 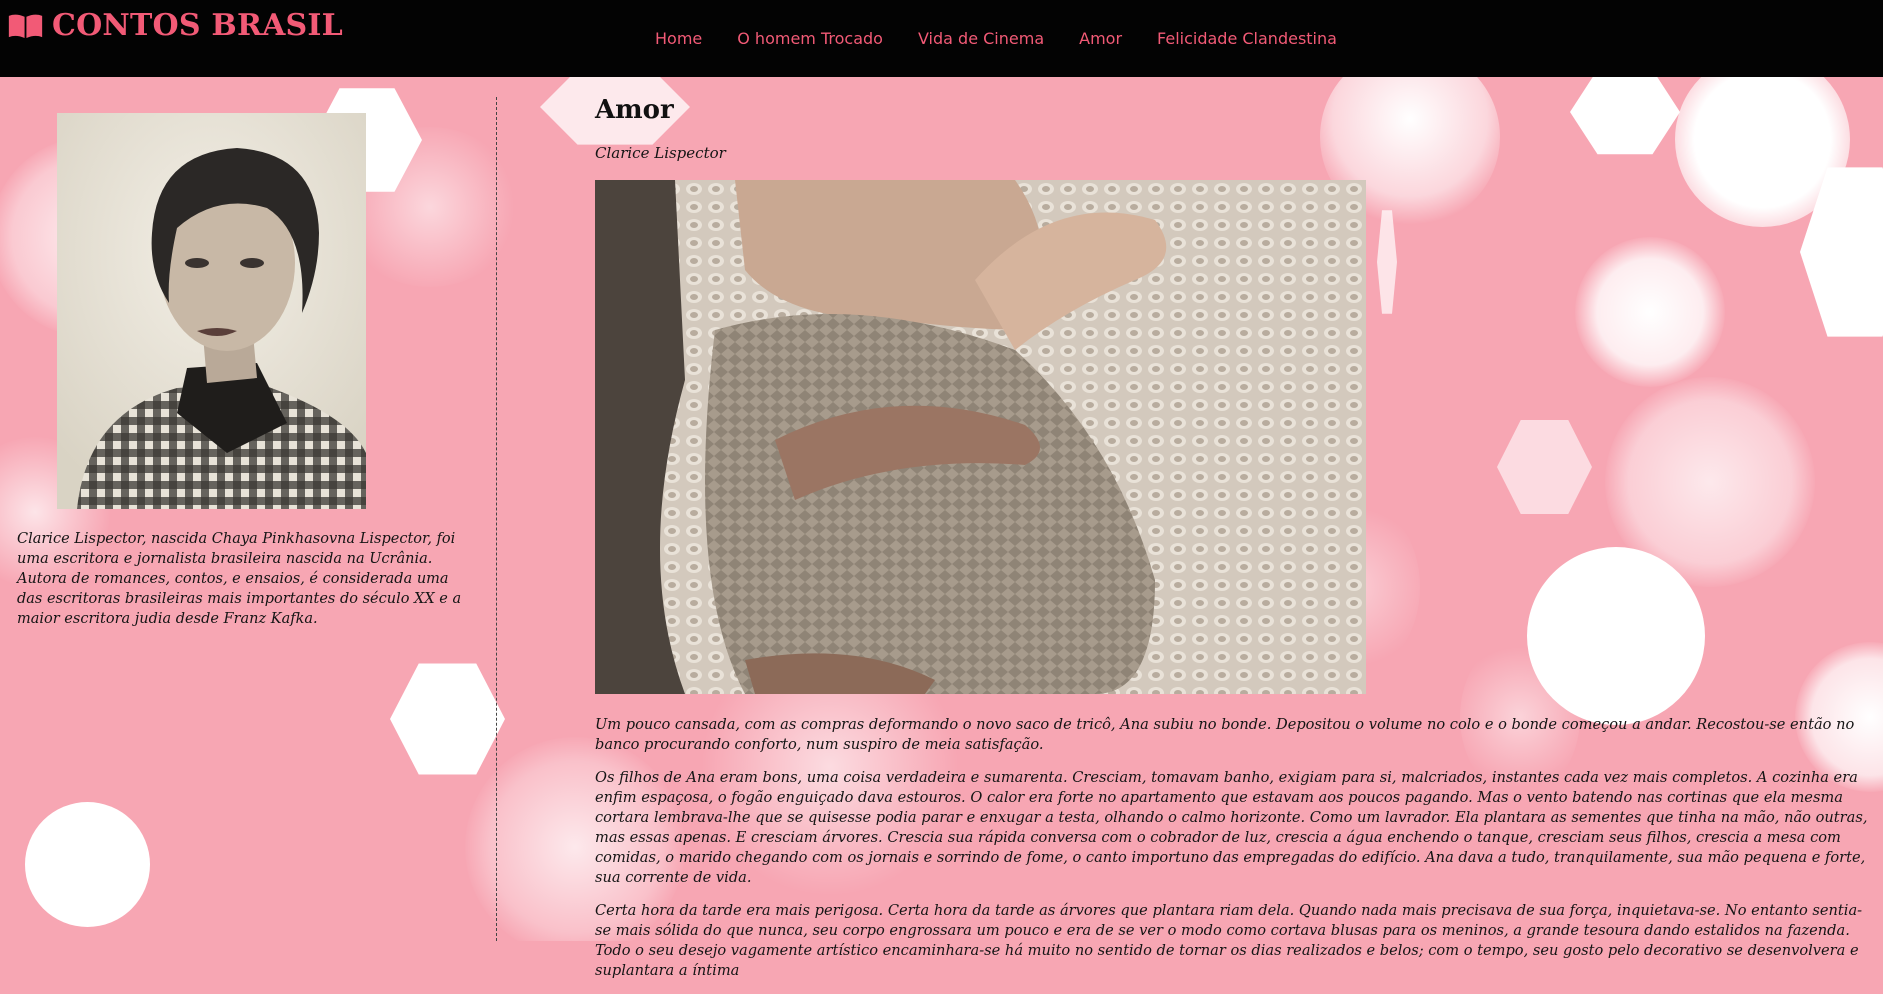 What do you see at coordinates (1100, 38) in the screenshot?
I see `nav-link-amor: Amor` at bounding box center [1100, 38].